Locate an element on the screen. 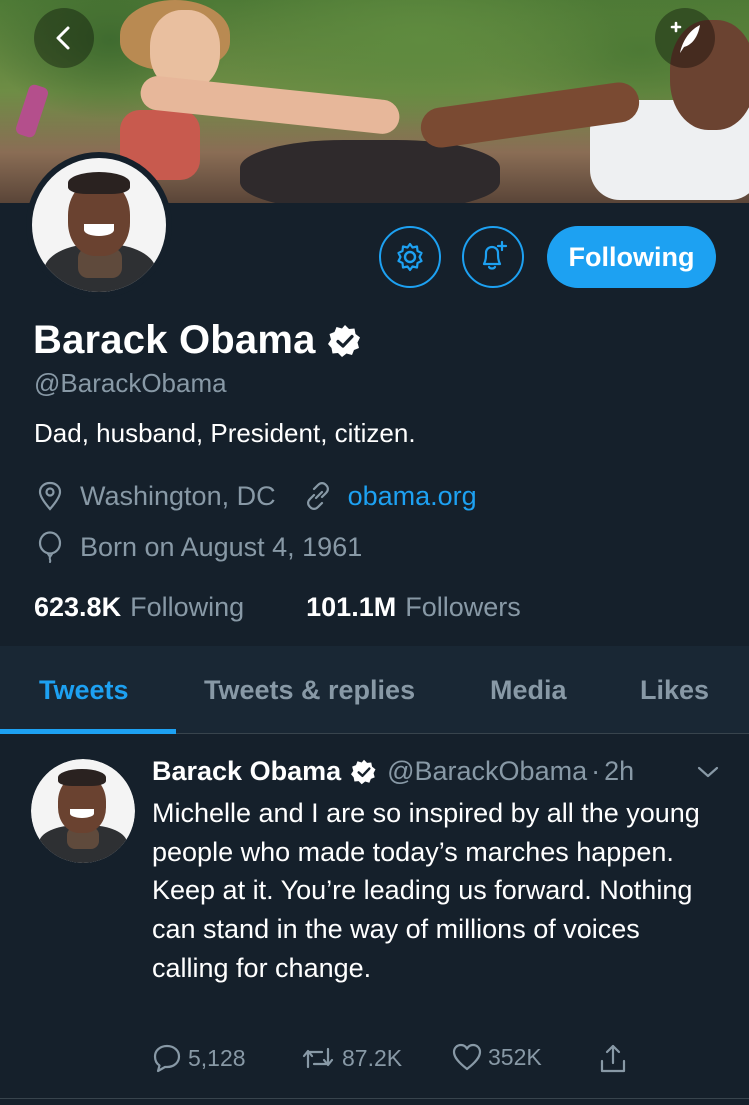 This screenshot has width=749, height=1105. like-count: 352K is located at coordinates (515, 1056).